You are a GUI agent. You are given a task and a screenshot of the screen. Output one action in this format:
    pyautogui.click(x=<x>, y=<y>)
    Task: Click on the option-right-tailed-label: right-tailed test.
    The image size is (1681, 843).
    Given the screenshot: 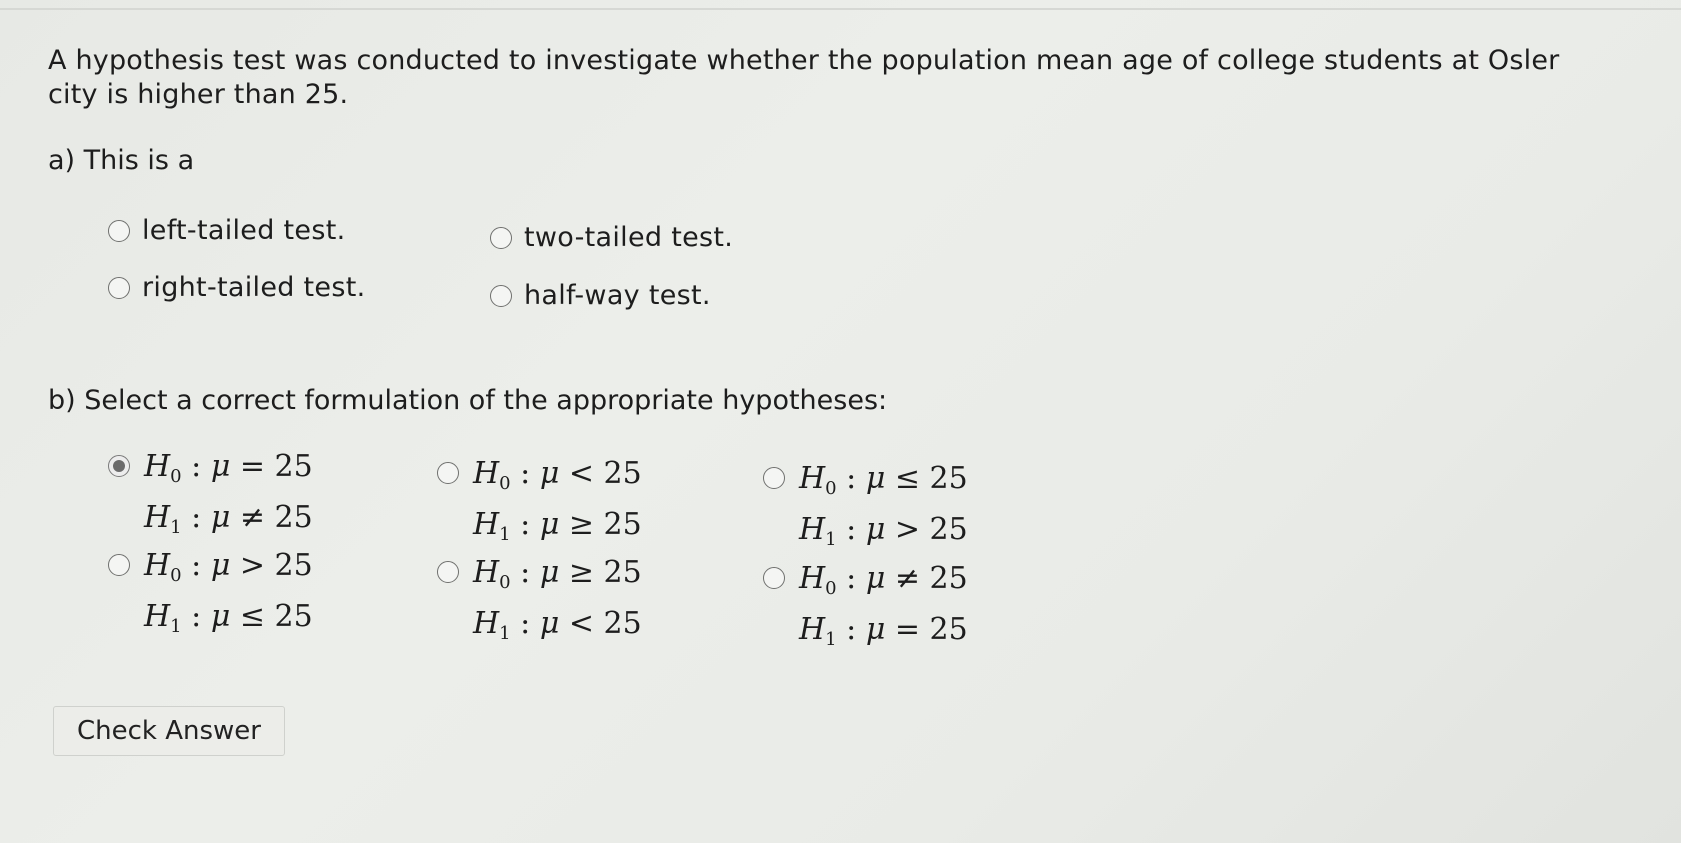 What is the action you would take?
    pyautogui.click(x=254, y=287)
    